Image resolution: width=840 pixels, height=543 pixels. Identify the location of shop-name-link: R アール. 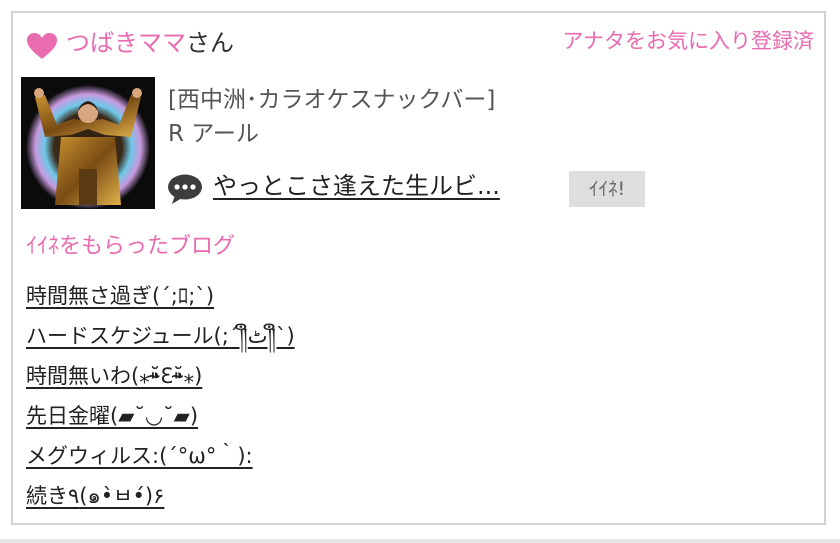
(213, 134).